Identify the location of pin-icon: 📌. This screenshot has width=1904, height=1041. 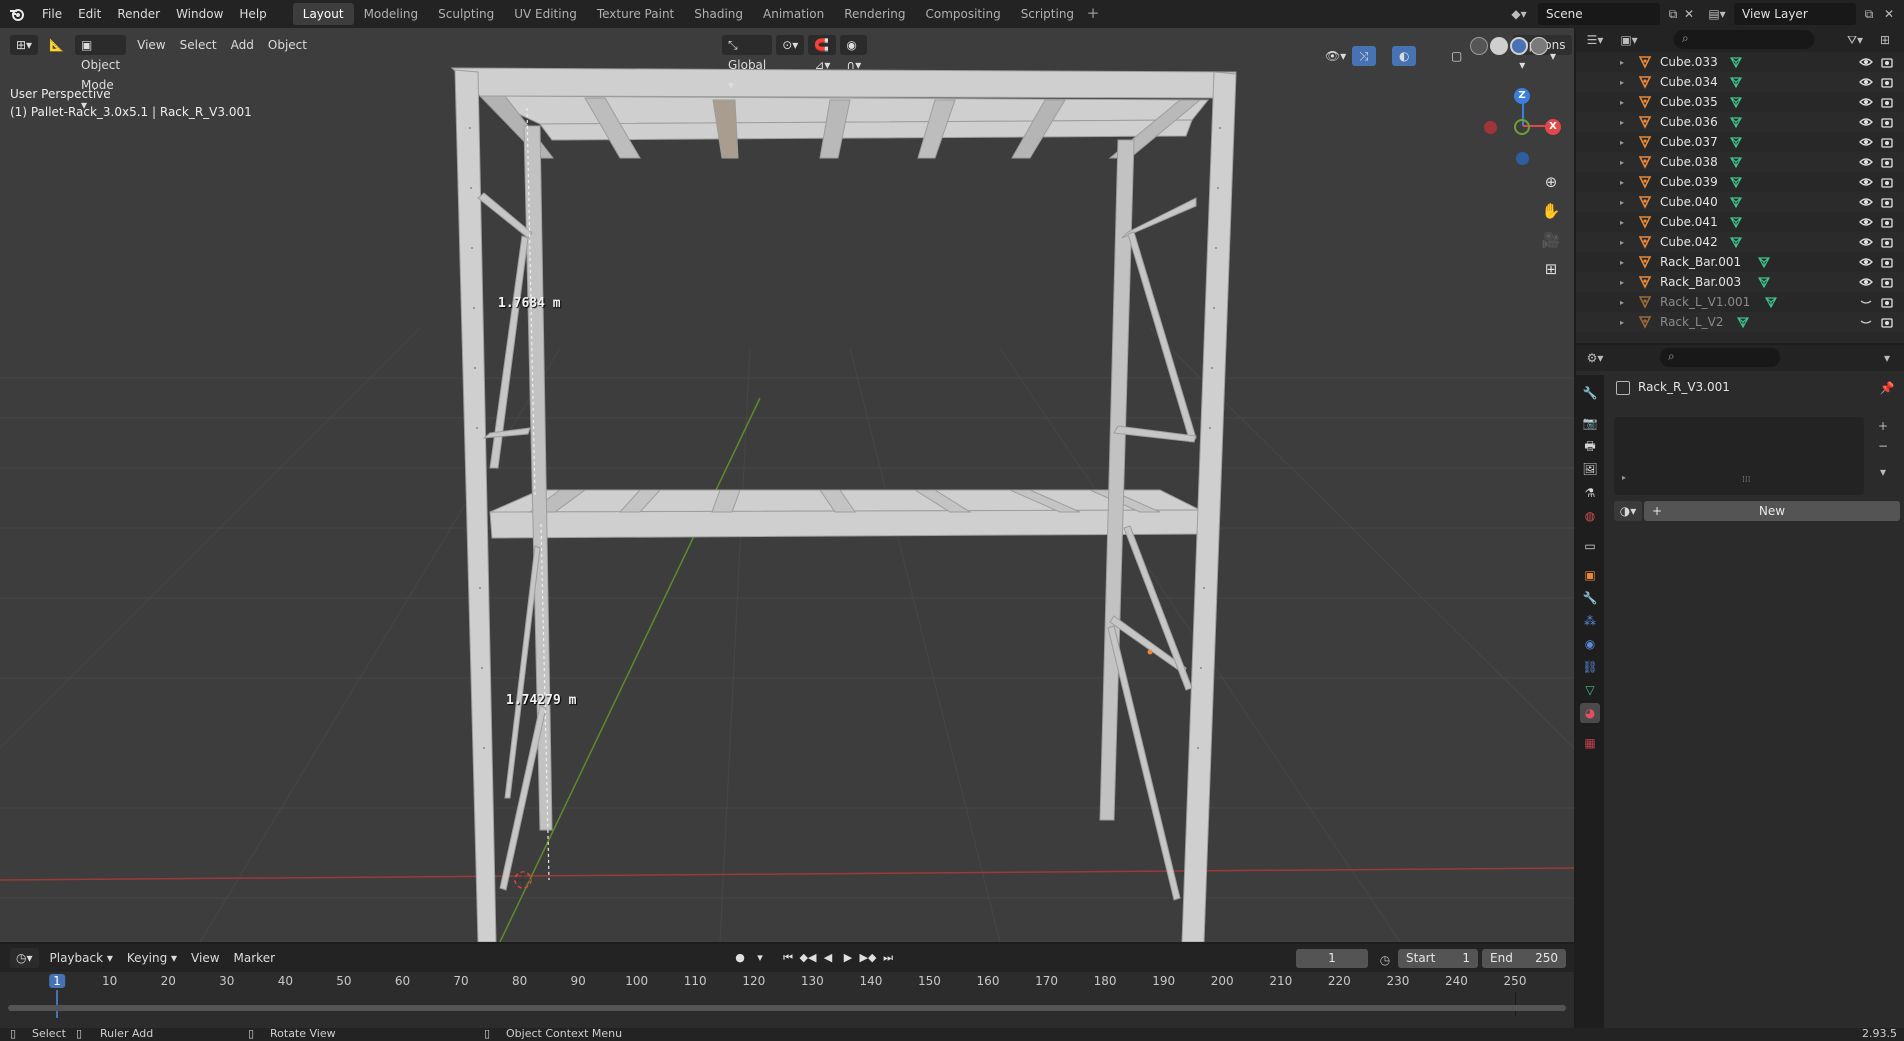
(1887, 388).